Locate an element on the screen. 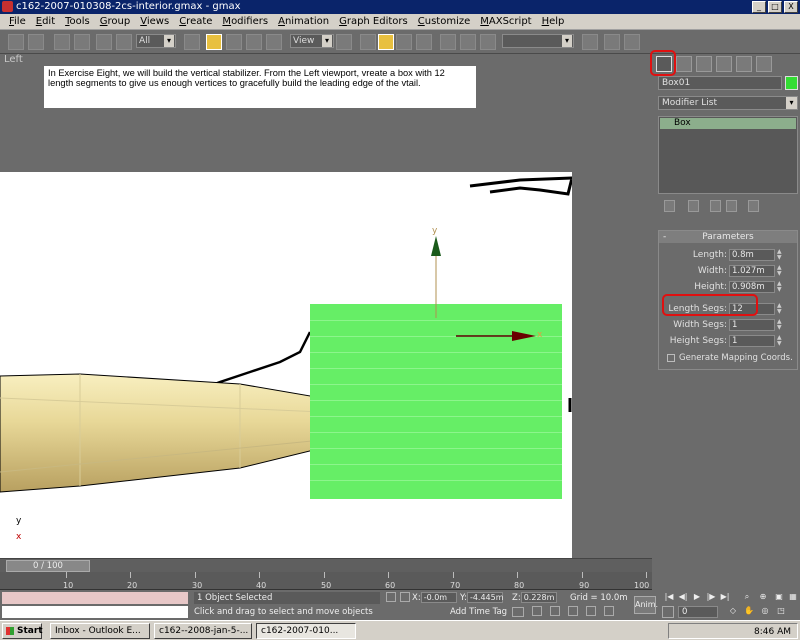 The image size is (800, 640). start-button: Start is located at coordinates (22, 631).